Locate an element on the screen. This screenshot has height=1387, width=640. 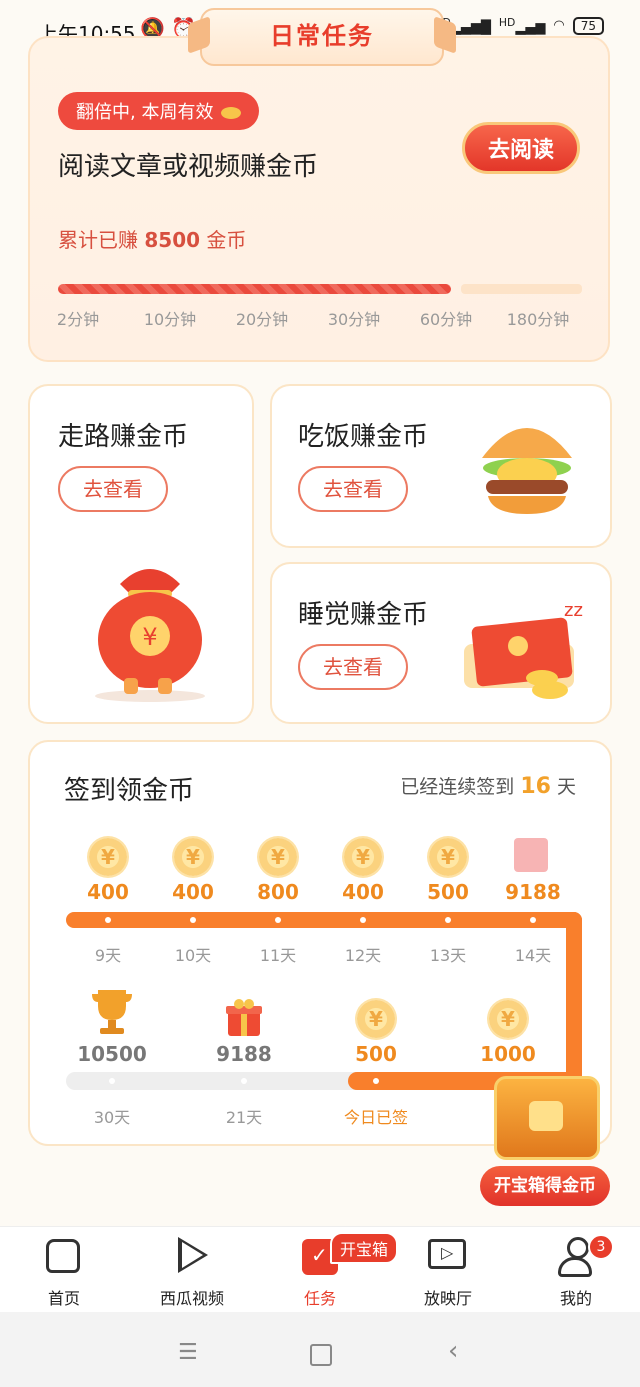
signin-day: 10天 is located at coordinates (193, 955).